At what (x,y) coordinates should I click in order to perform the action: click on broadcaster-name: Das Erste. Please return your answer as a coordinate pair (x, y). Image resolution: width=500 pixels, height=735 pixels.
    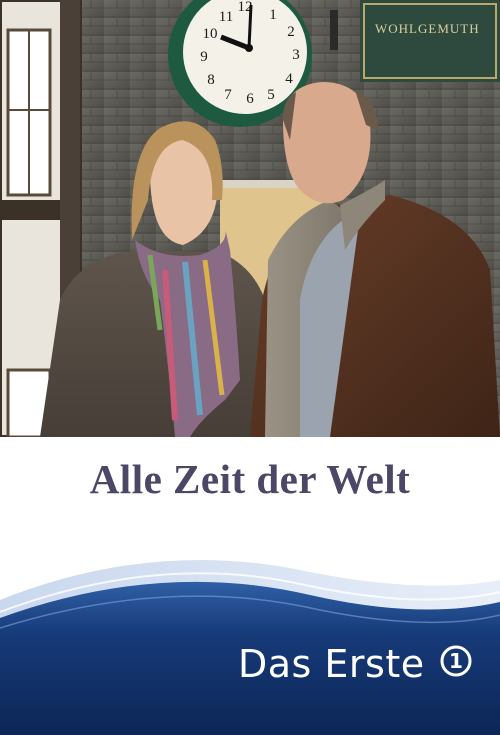
    Looking at the image, I should click on (331, 664).